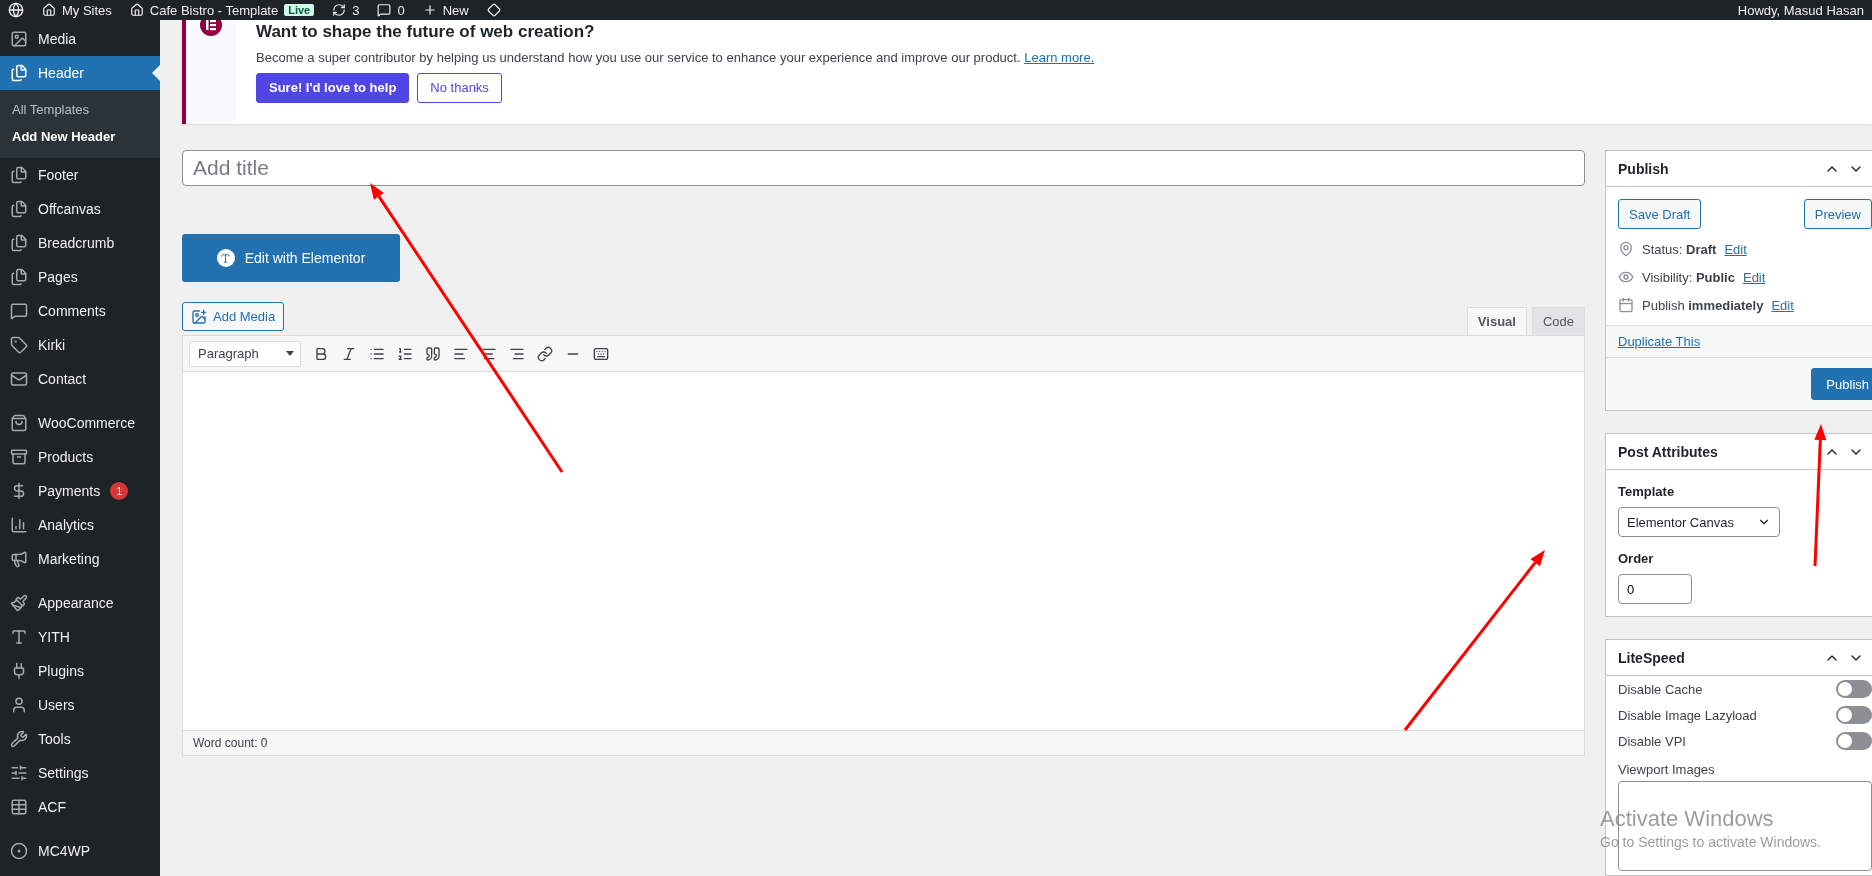 The height and width of the screenshot is (876, 1872). Describe the element at coordinates (1626, 277) in the screenshot. I see `eye-icon` at that location.